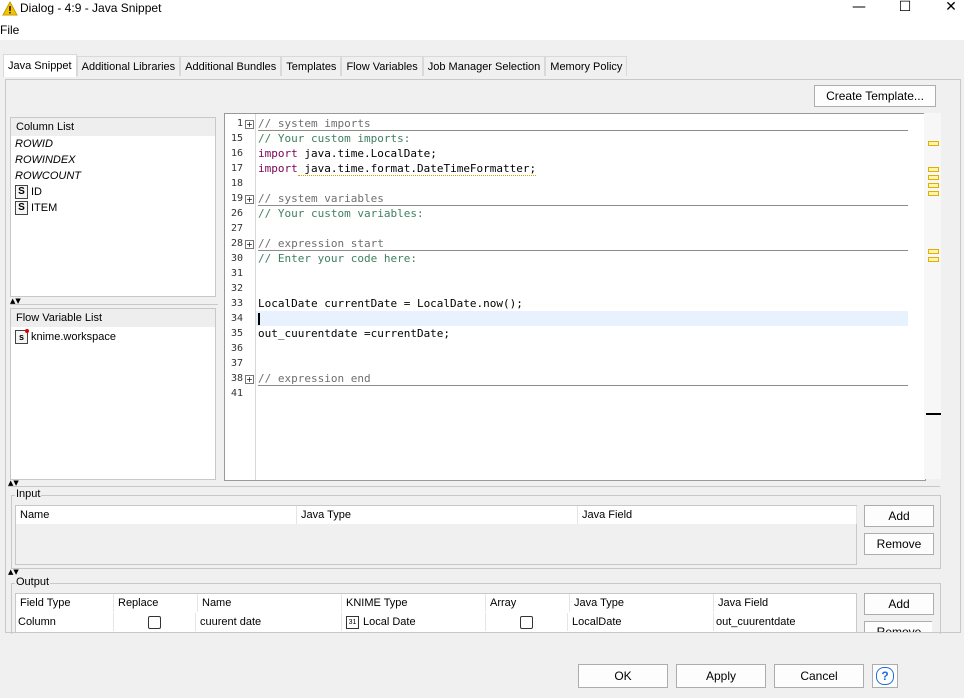 This screenshot has height=698, width=964. I want to click on code-line: // Enter your code here:, so click(337, 258).